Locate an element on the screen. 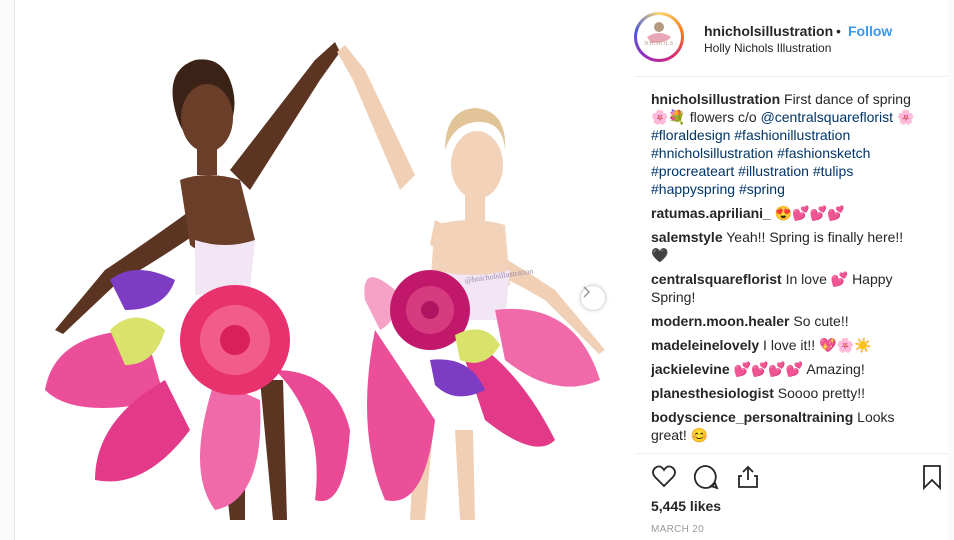 The image size is (954, 540). mention-link: @centralsquareflorist is located at coordinates (827, 117).